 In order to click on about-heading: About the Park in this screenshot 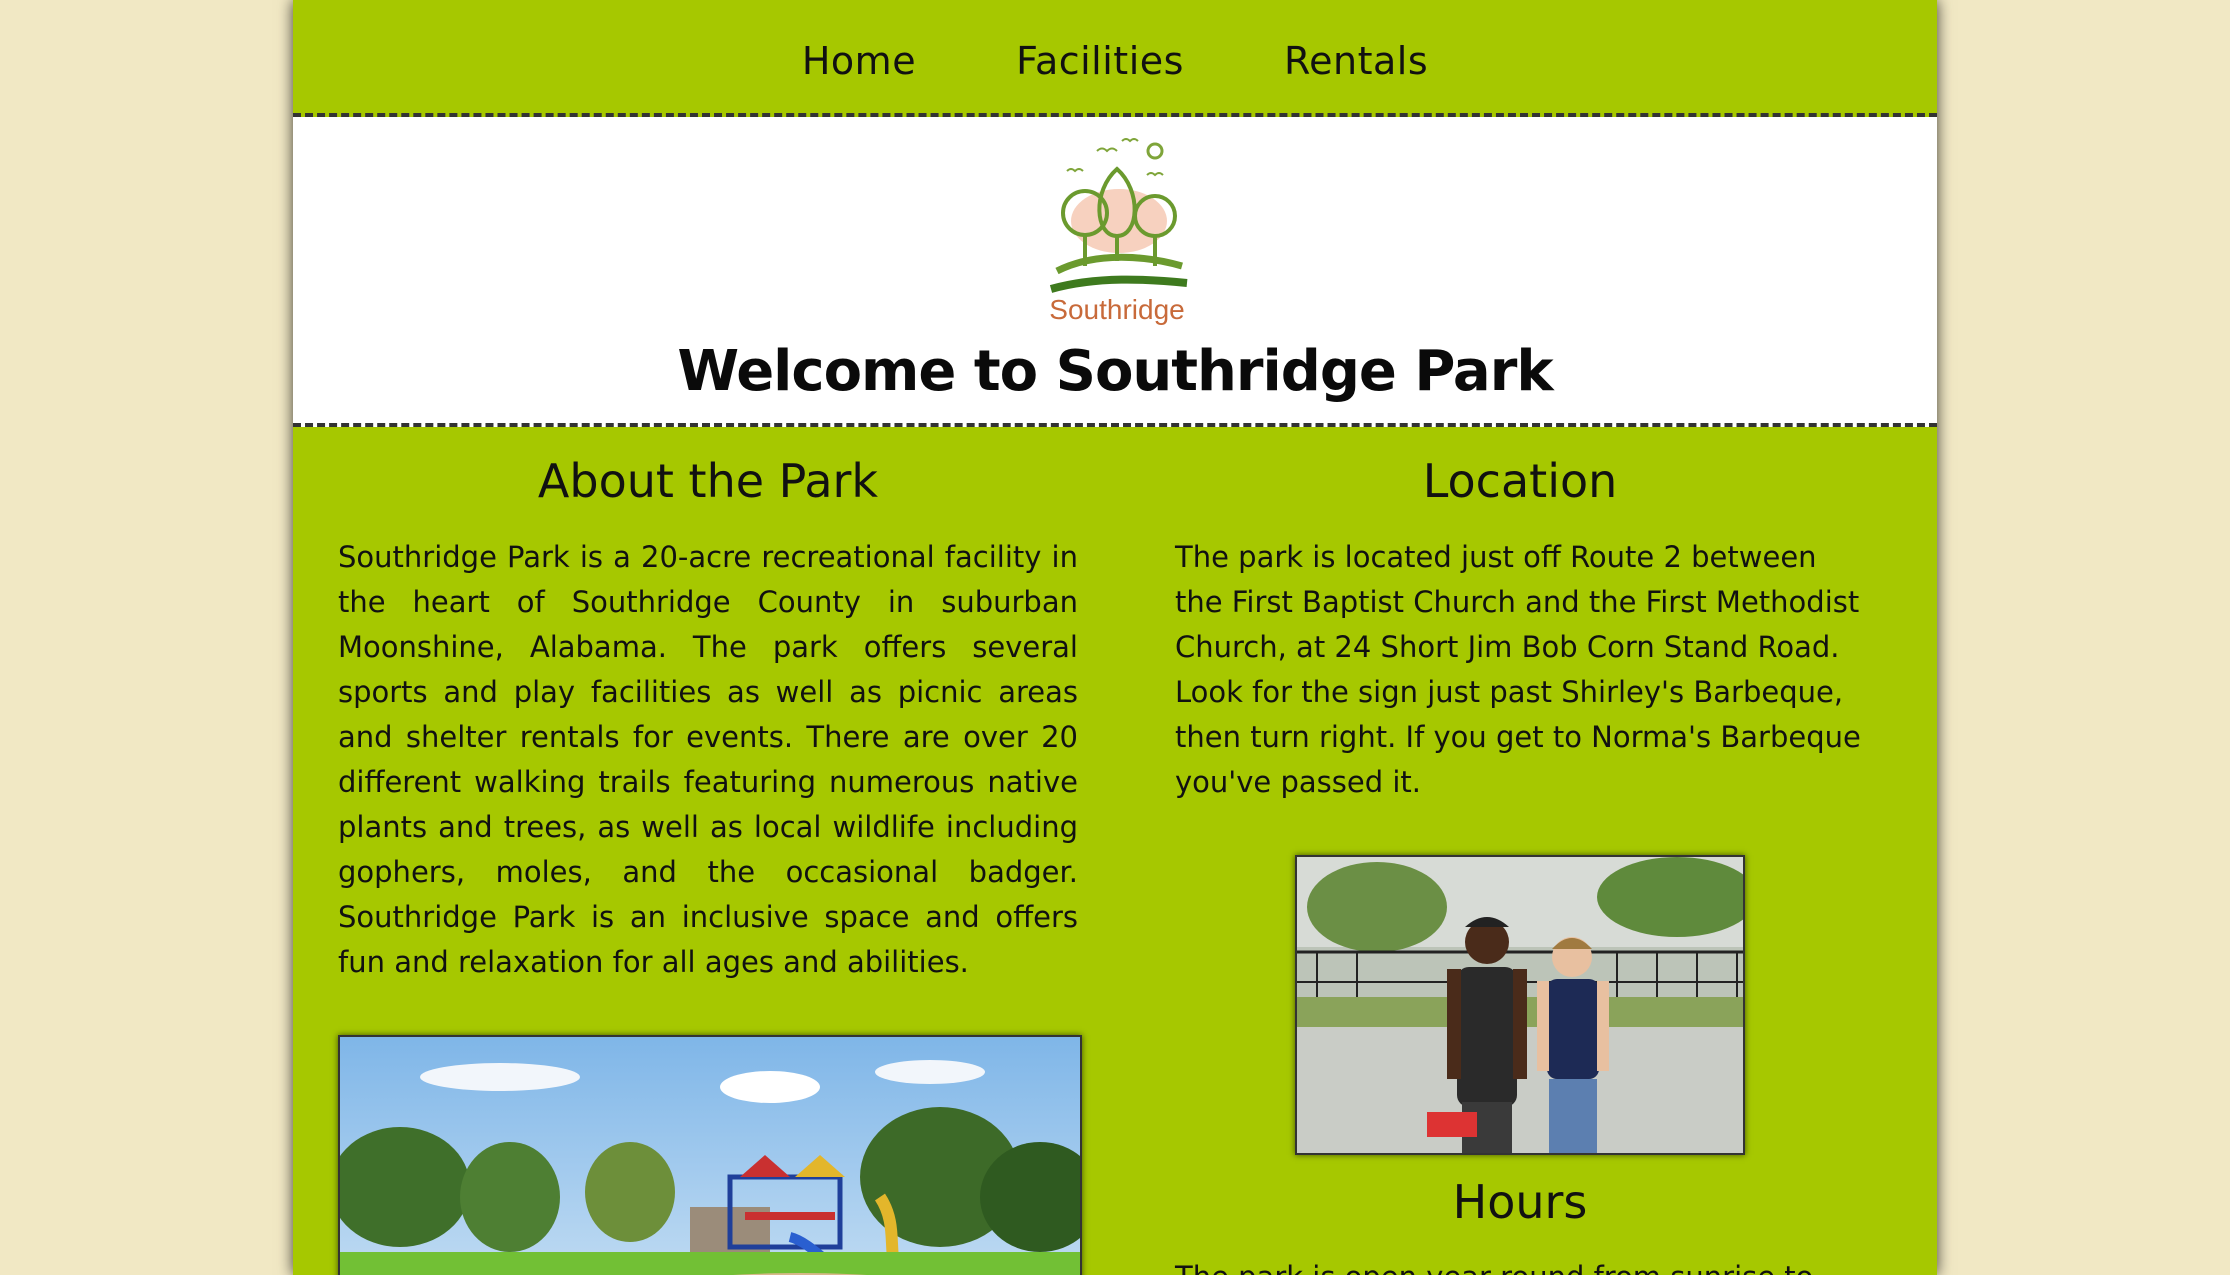, I will do `click(708, 481)`.